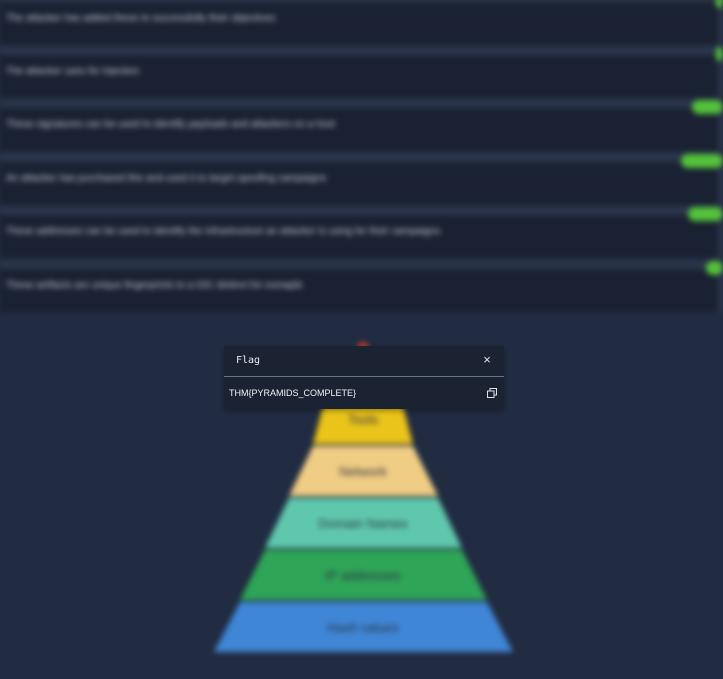 The width and height of the screenshot is (723, 679). I want to click on copy-icon, so click(492, 393).